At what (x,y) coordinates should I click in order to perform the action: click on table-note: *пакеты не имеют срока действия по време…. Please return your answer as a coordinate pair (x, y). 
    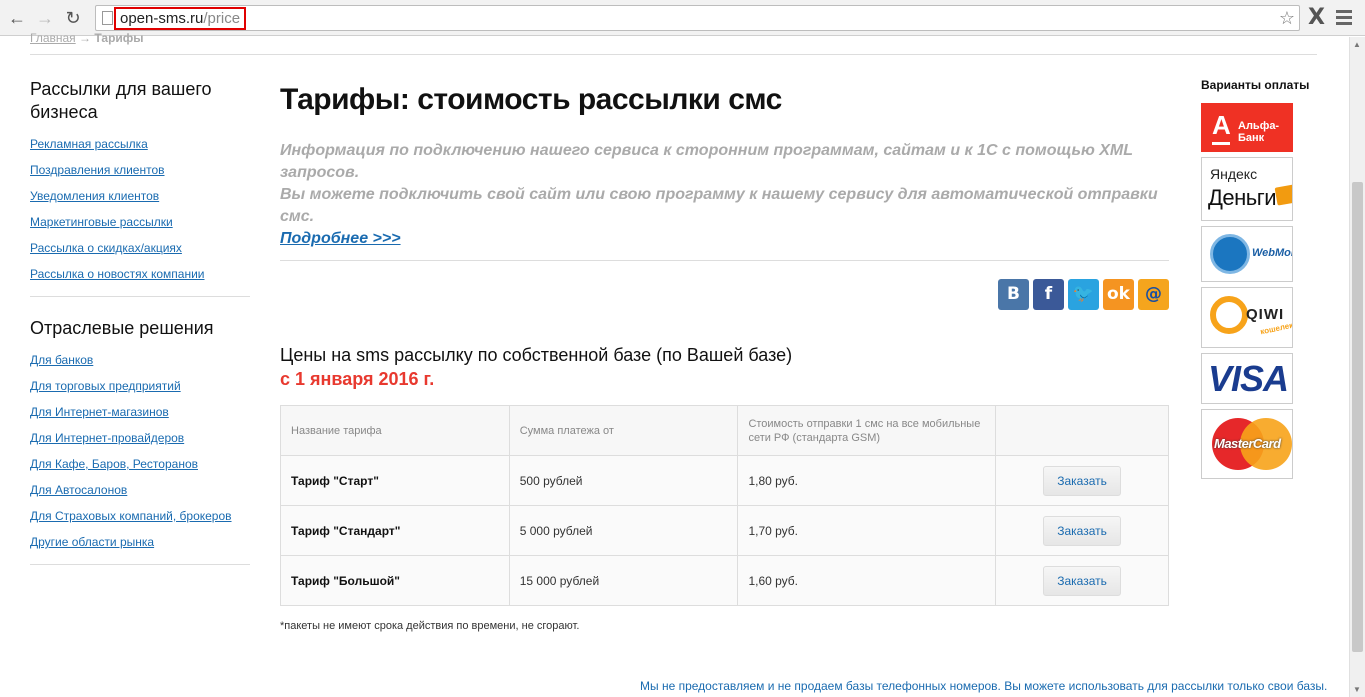
    Looking at the image, I should click on (430, 626).